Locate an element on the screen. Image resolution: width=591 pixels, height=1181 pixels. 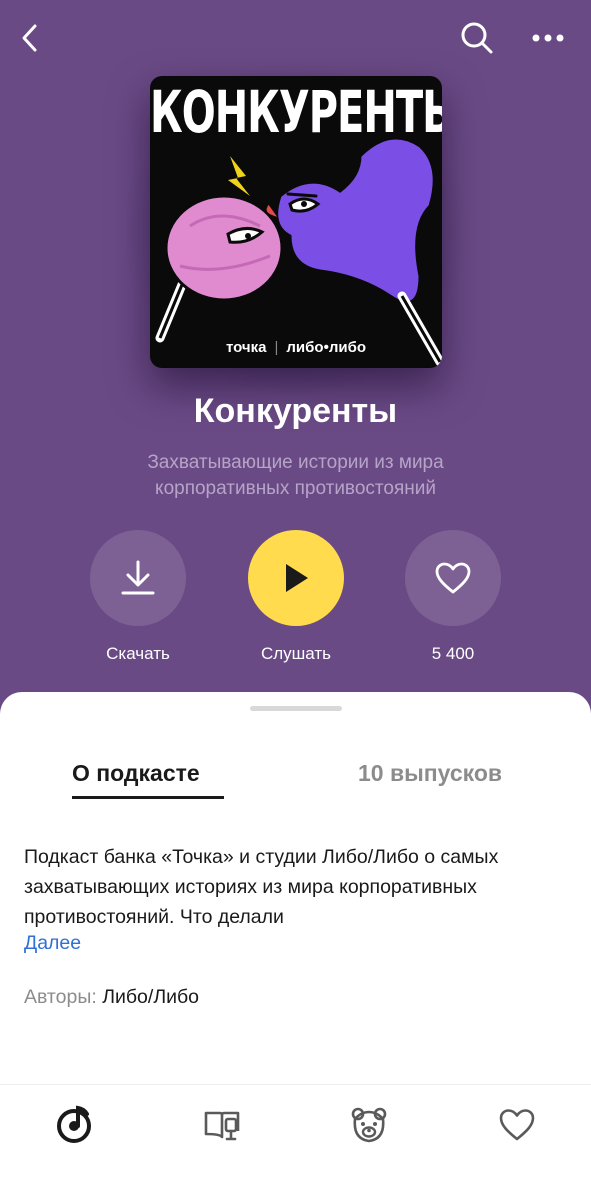
download-action: Скачать is located at coordinates (138, 596).